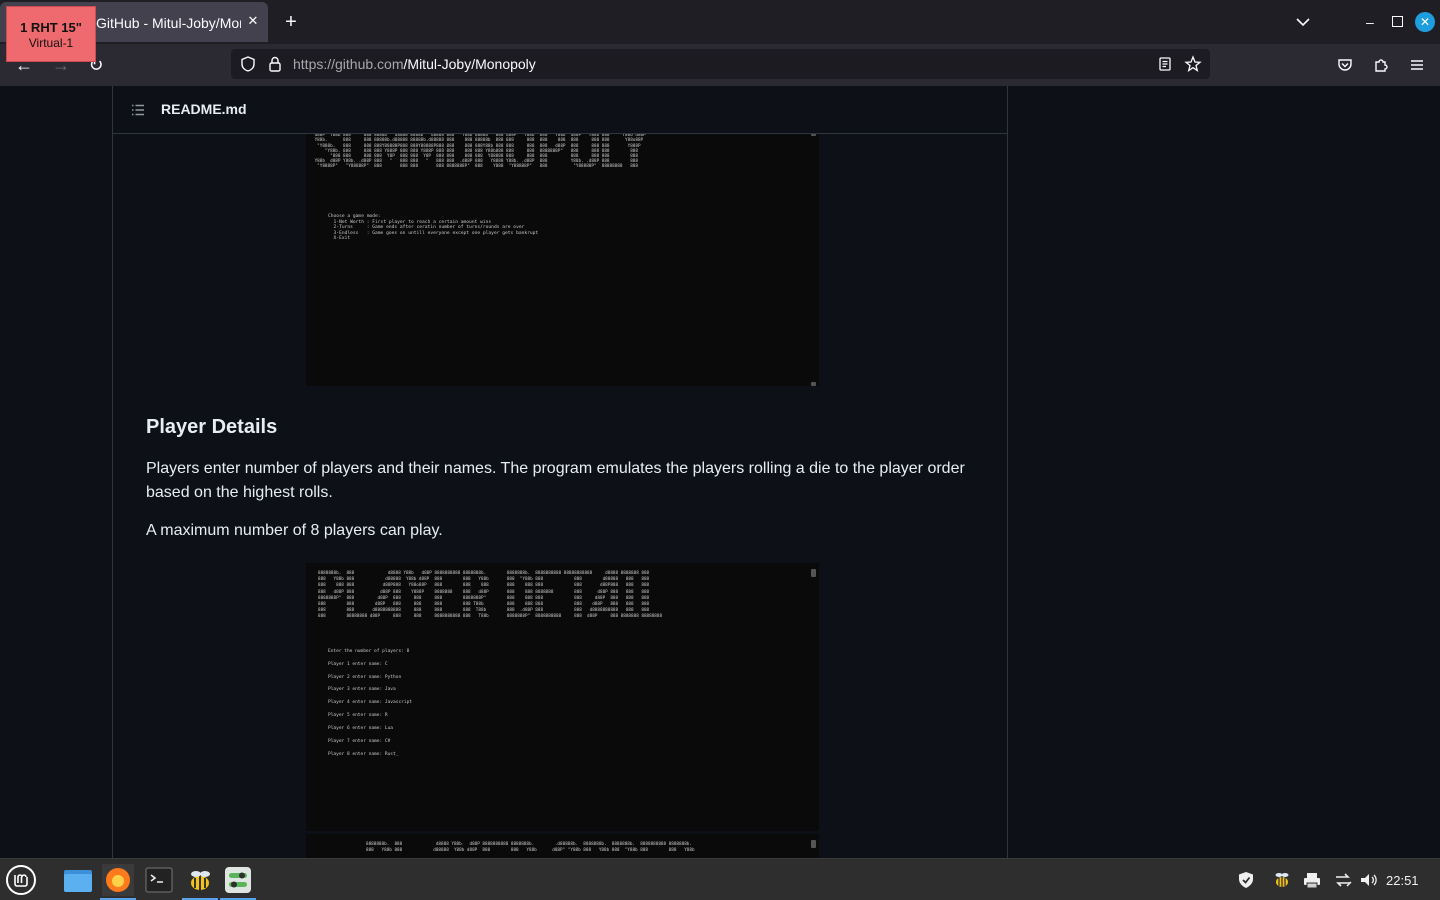 Image resolution: width=1440 pixels, height=900 pixels. I want to click on new-tab-button: +, so click(291, 22).